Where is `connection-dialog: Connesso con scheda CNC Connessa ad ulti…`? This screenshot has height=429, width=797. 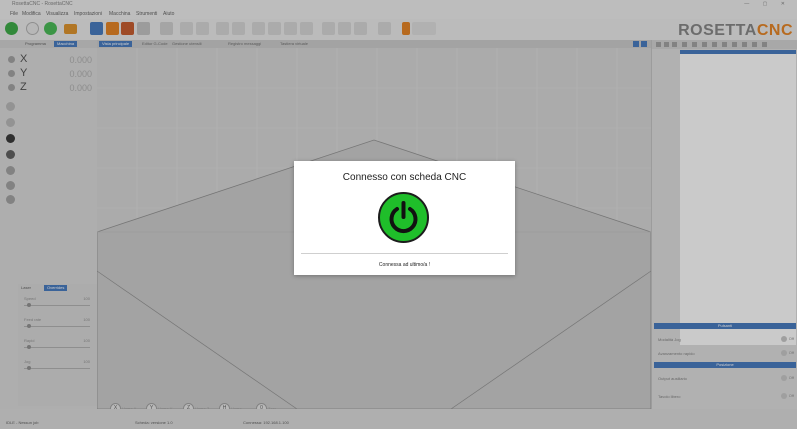 connection-dialog: Connesso con scheda CNC Connessa ad ulti… is located at coordinates (404, 218).